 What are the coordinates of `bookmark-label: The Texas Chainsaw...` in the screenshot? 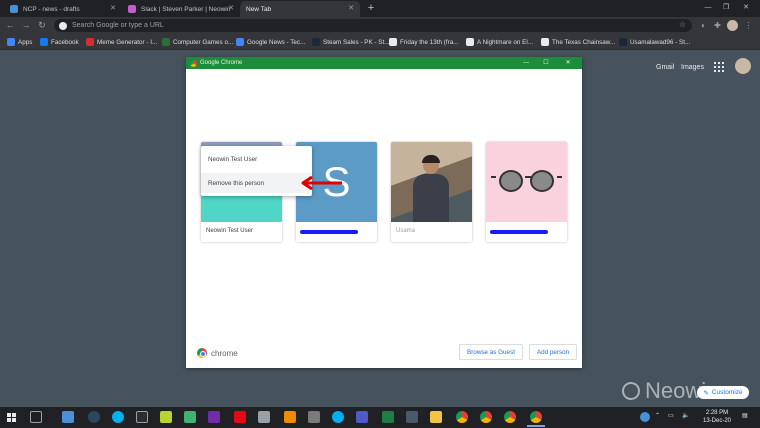 It's located at (584, 42).